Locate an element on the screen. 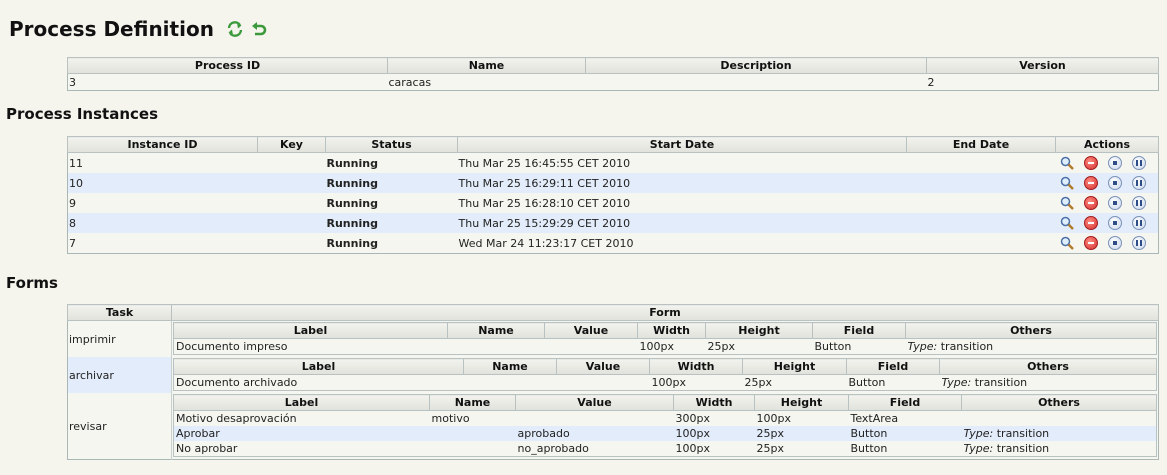 The height and width of the screenshot is (475, 1167). column-header: Form is located at coordinates (665, 312).